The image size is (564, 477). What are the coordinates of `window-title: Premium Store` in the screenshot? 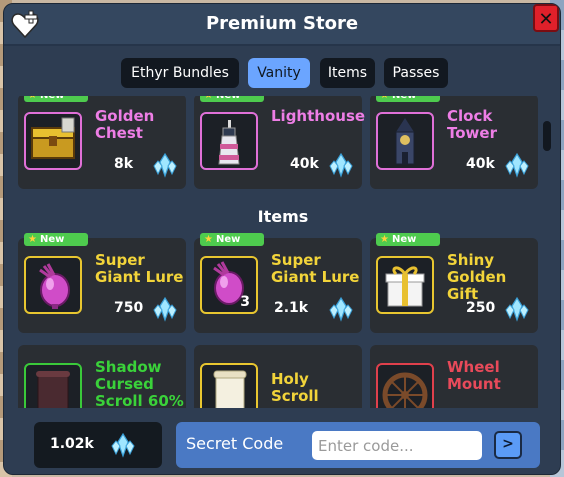 It's located at (282, 23).